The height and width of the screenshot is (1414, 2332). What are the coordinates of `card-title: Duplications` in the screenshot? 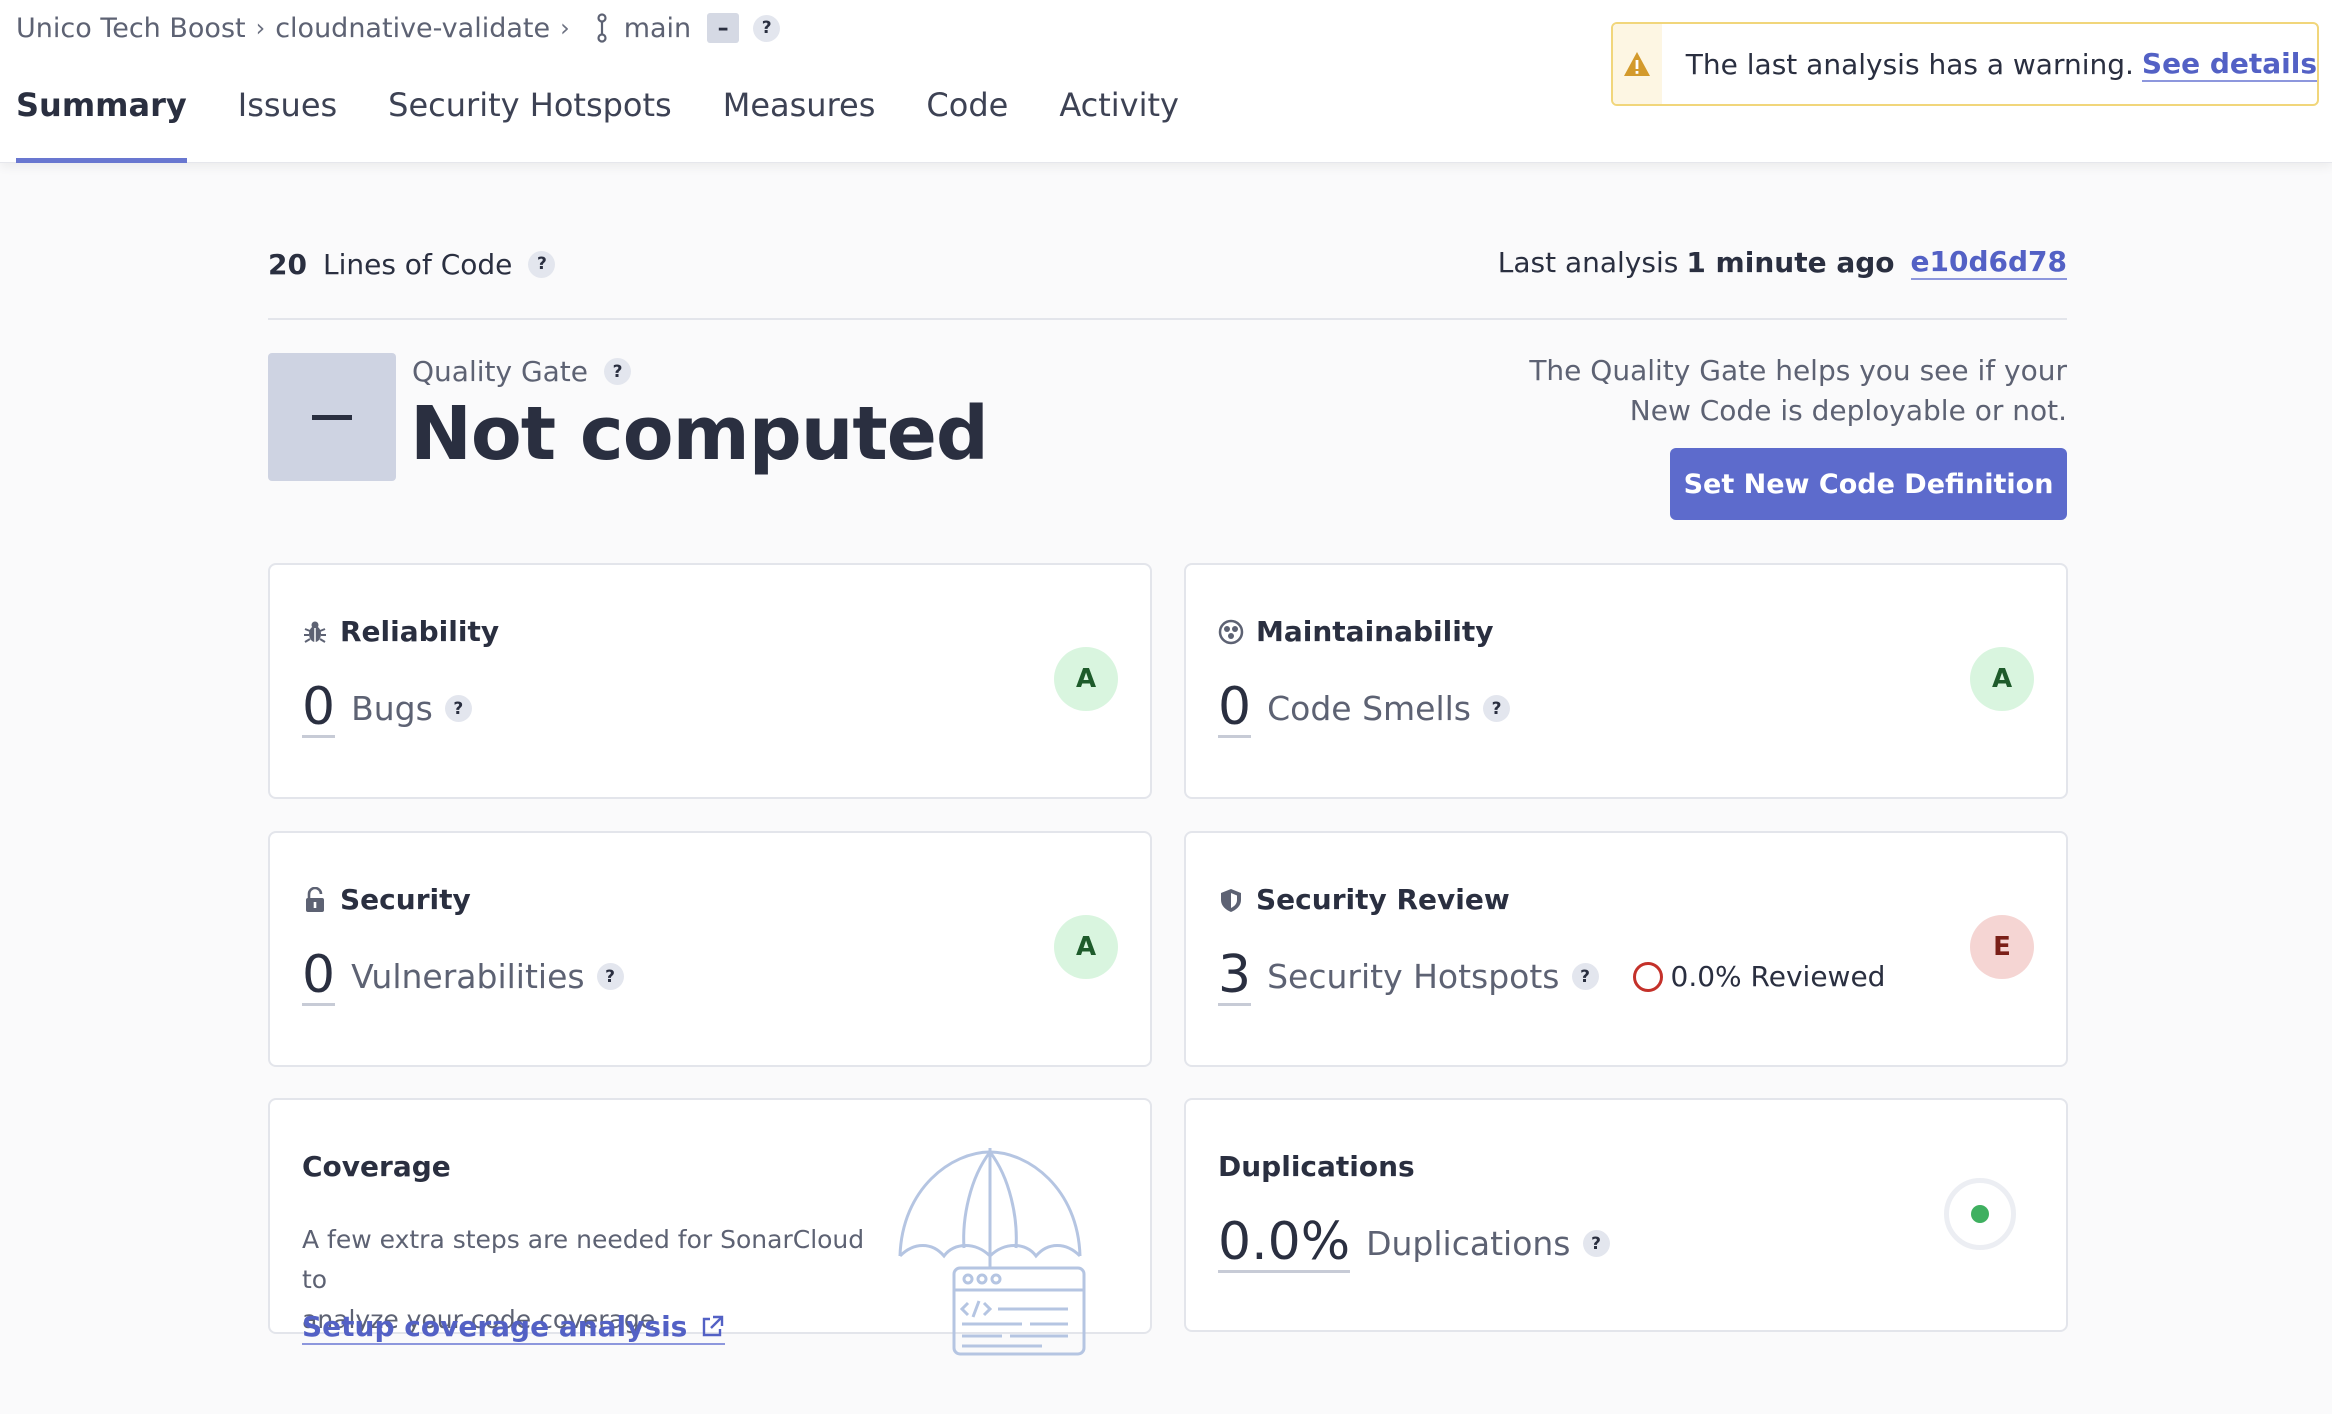 It's located at (1316, 1166).